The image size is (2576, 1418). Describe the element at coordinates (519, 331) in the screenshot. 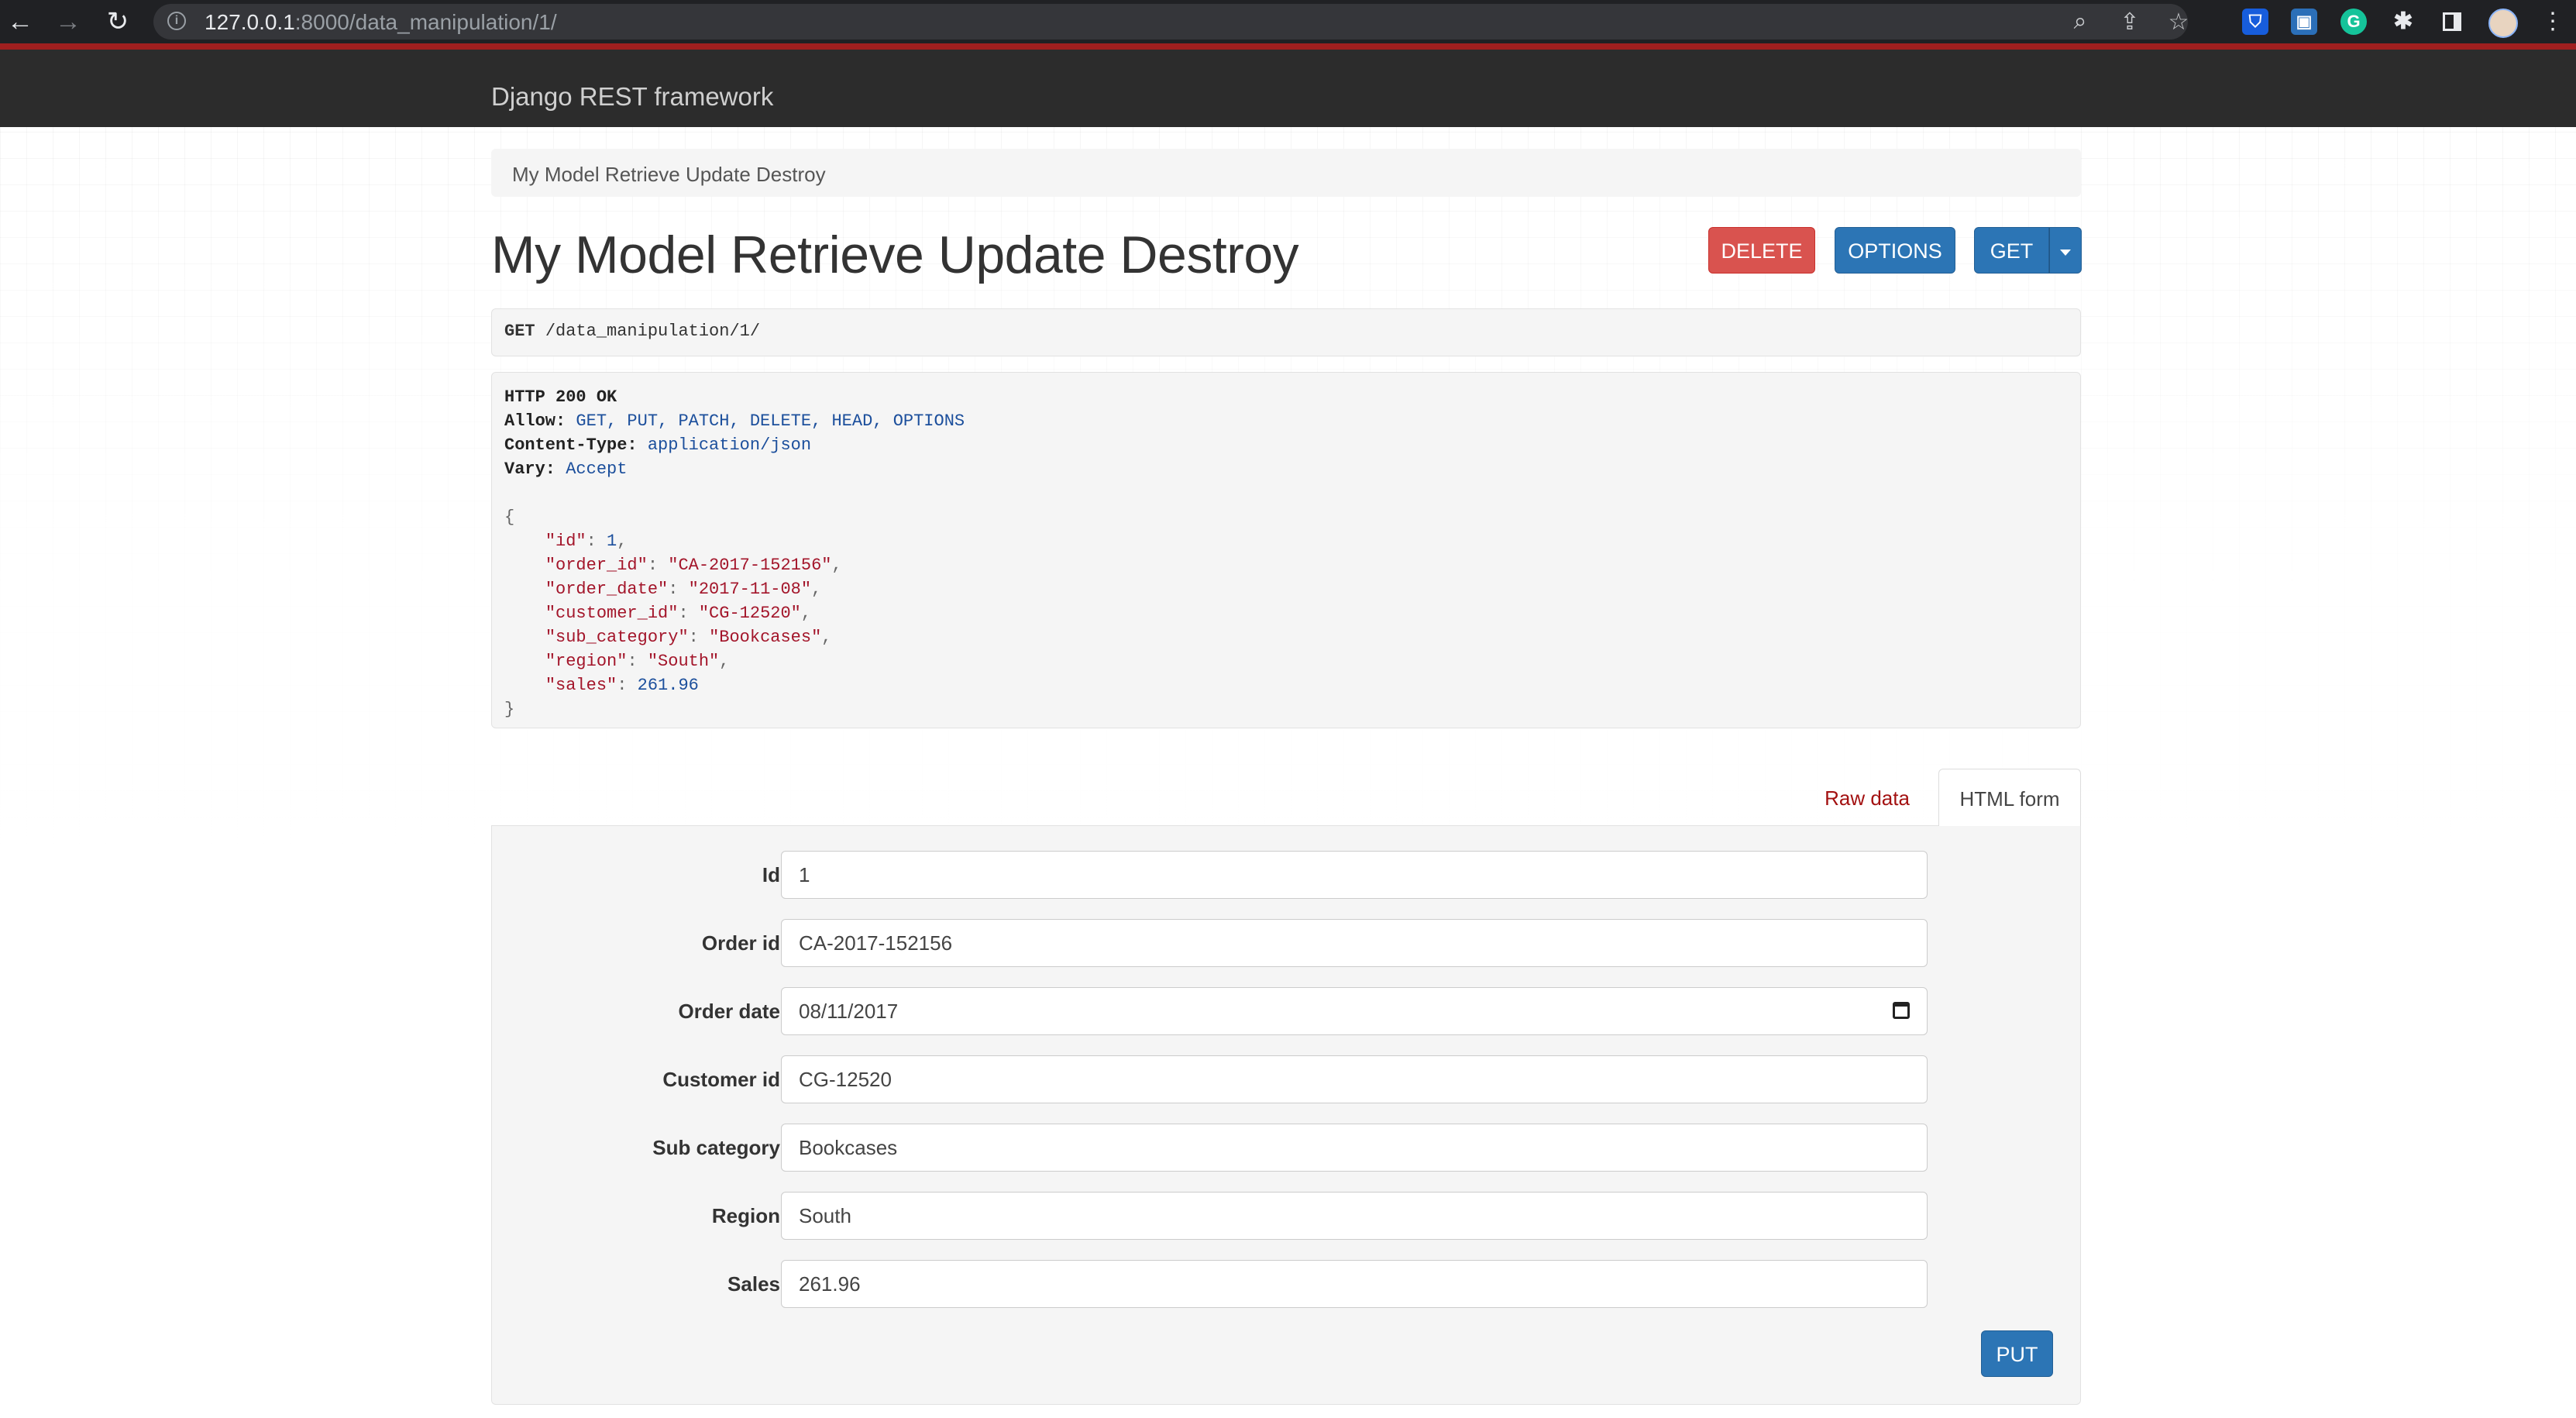

I see `request-method: GET` at that location.